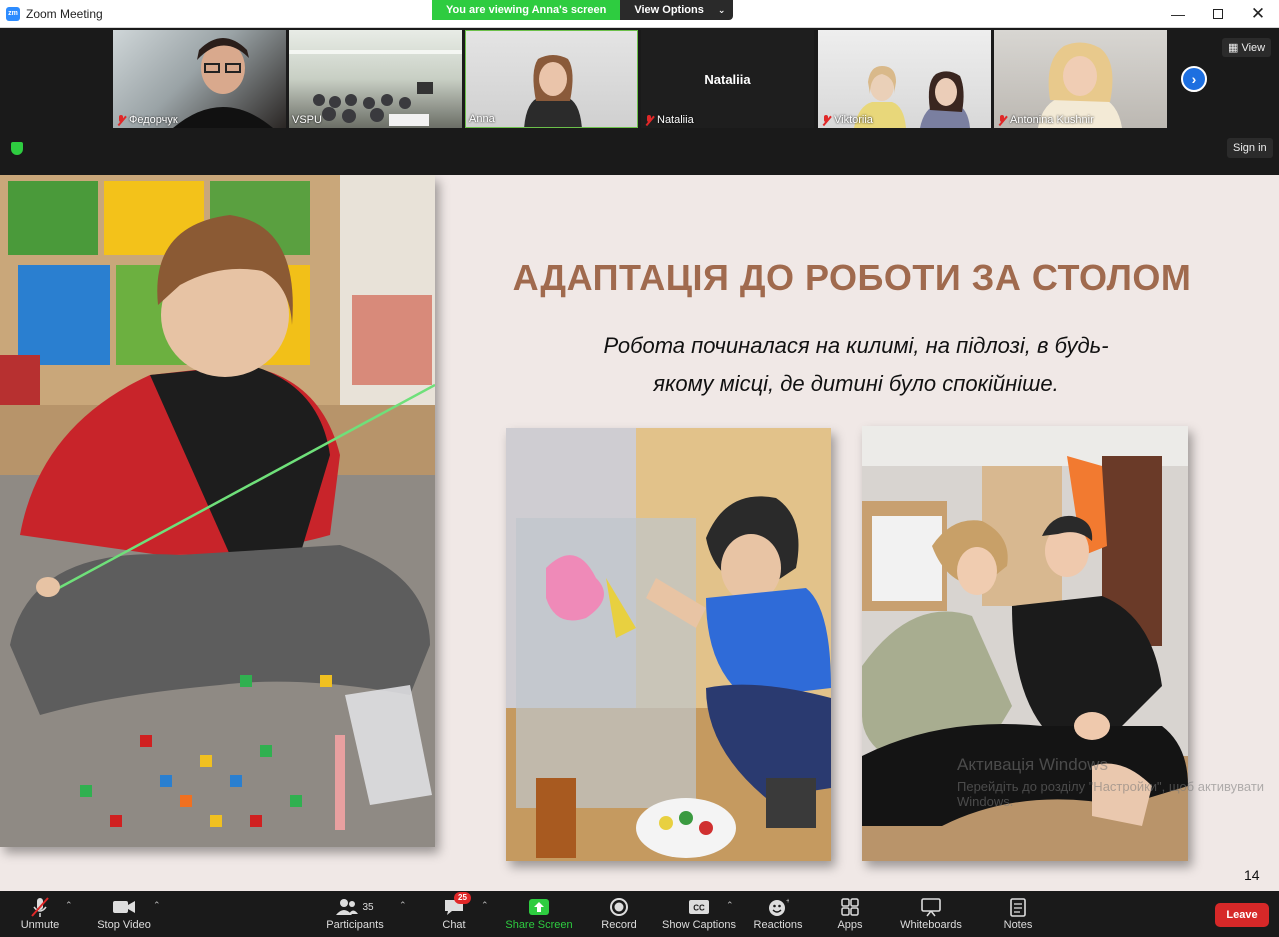 Image resolution: width=1279 pixels, height=937 pixels. What do you see at coordinates (1250, 148) in the screenshot?
I see `sign-in-button: Sign in` at bounding box center [1250, 148].